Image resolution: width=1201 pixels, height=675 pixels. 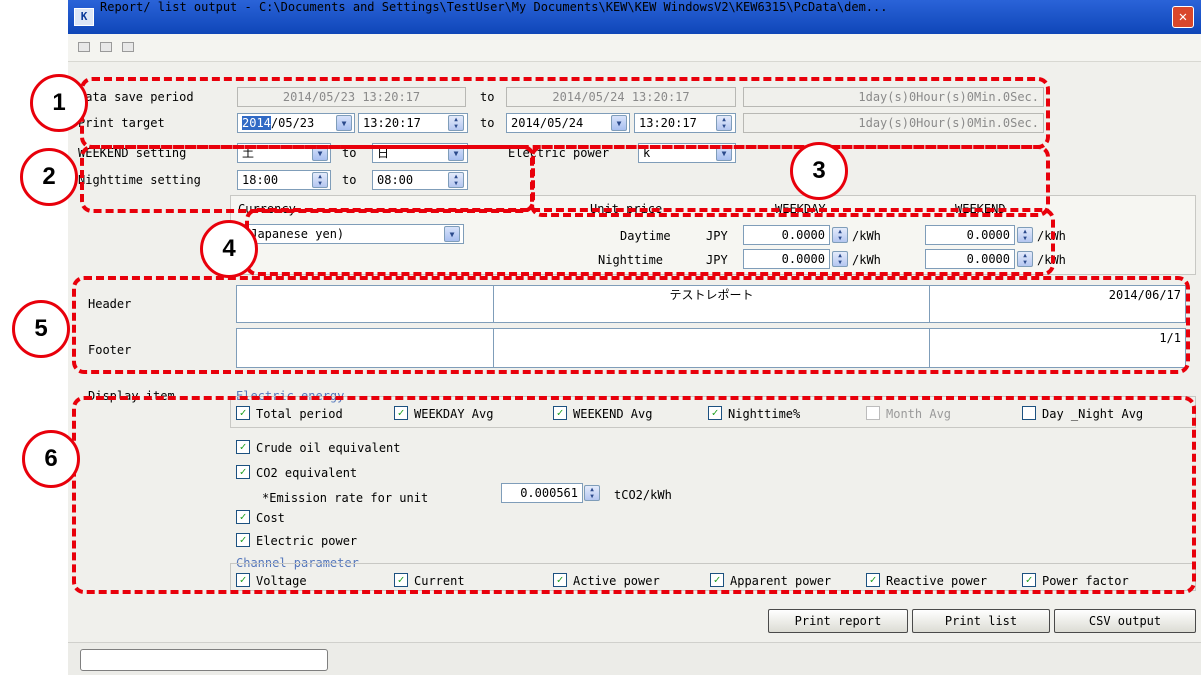 What do you see at coordinates (1125, 621) in the screenshot?
I see `csv-output-button: CSV output` at bounding box center [1125, 621].